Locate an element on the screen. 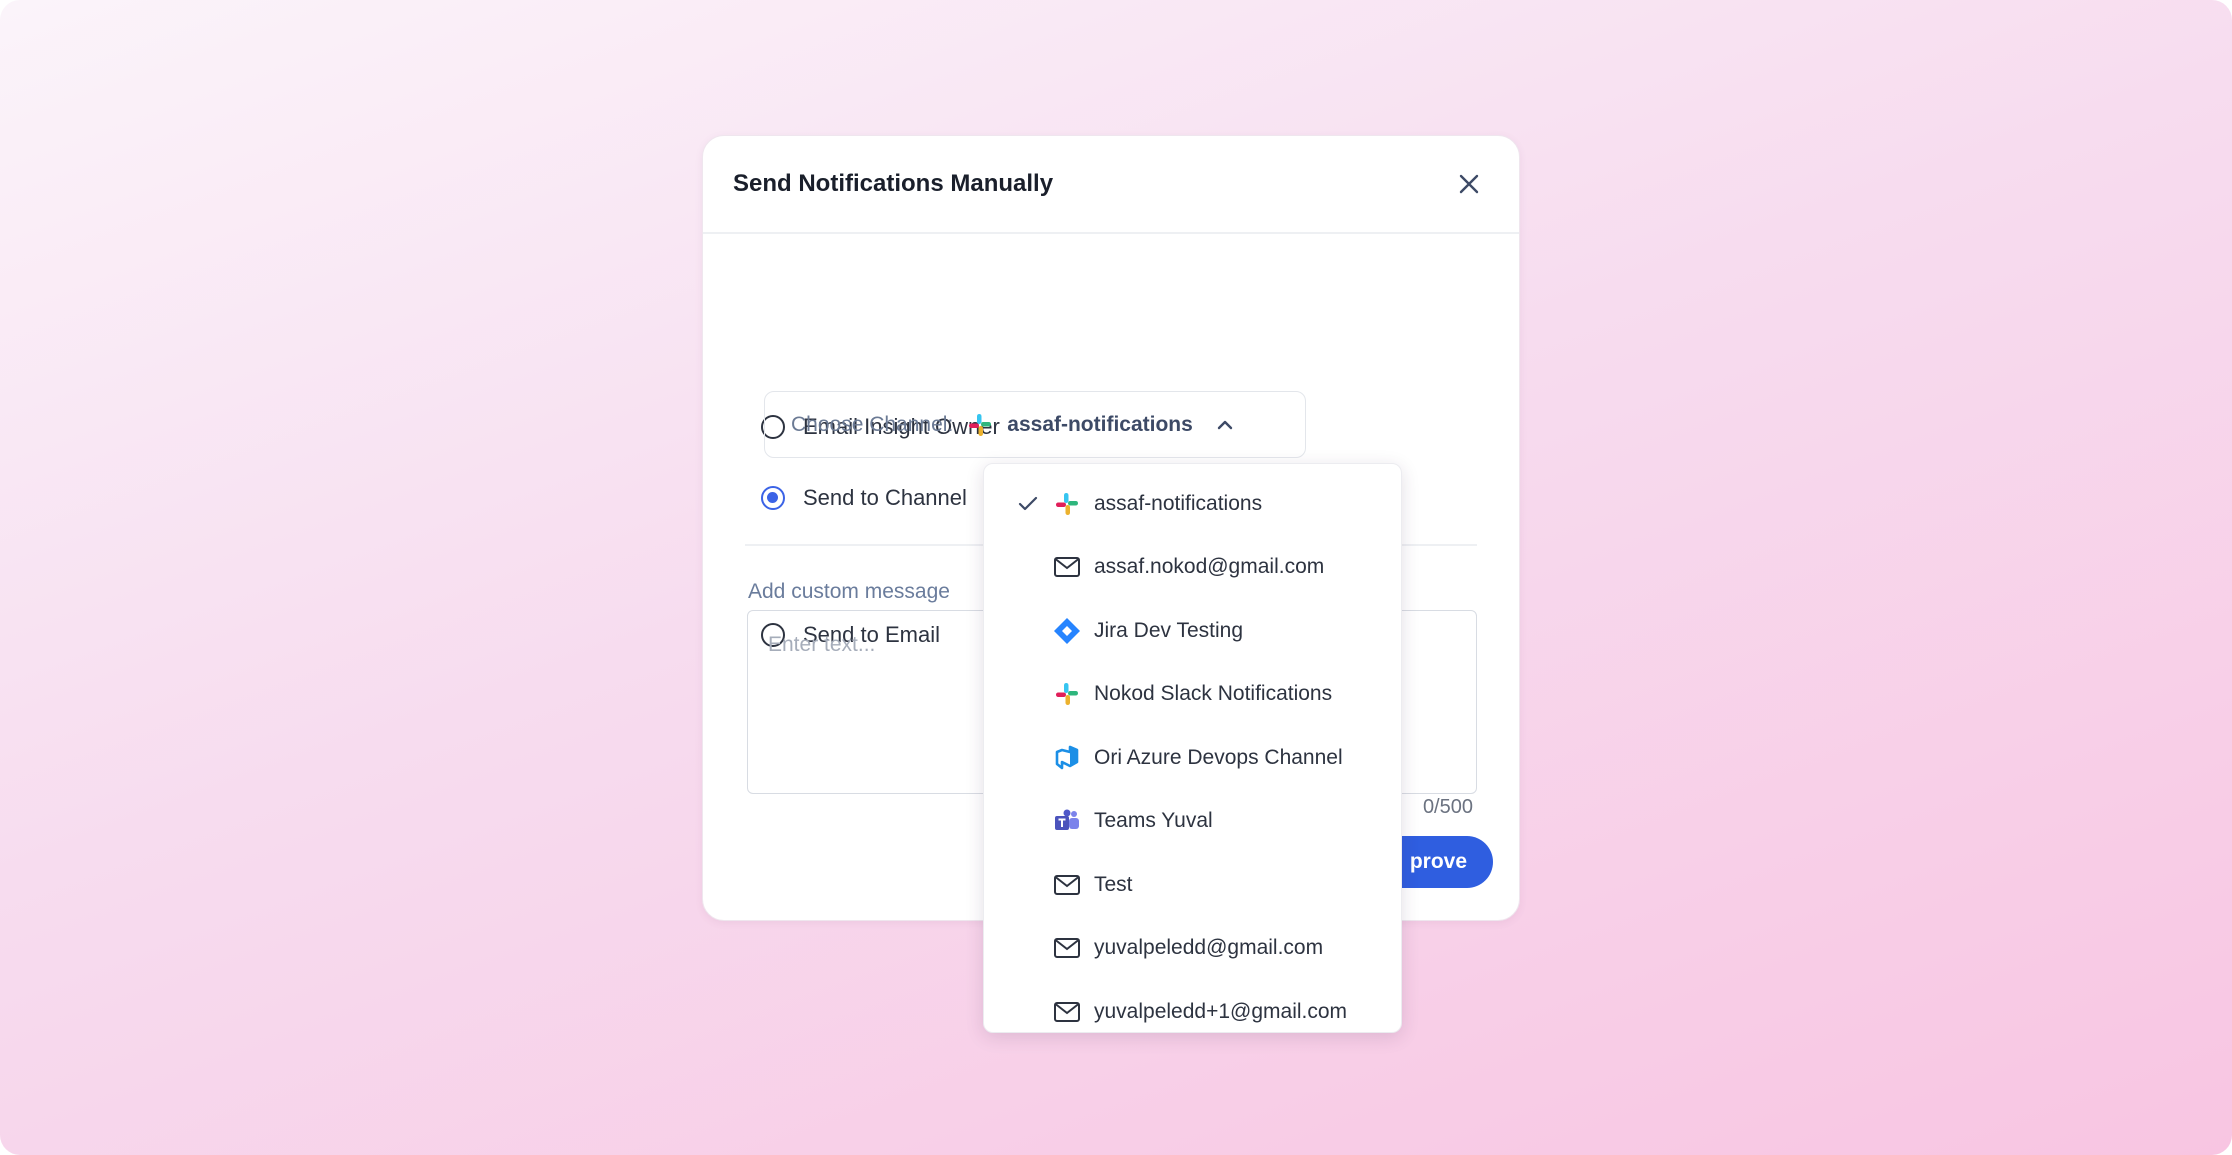 Image resolution: width=2232 pixels, height=1155 pixels. dropdown-item-label: Test is located at coordinates (1113, 884).